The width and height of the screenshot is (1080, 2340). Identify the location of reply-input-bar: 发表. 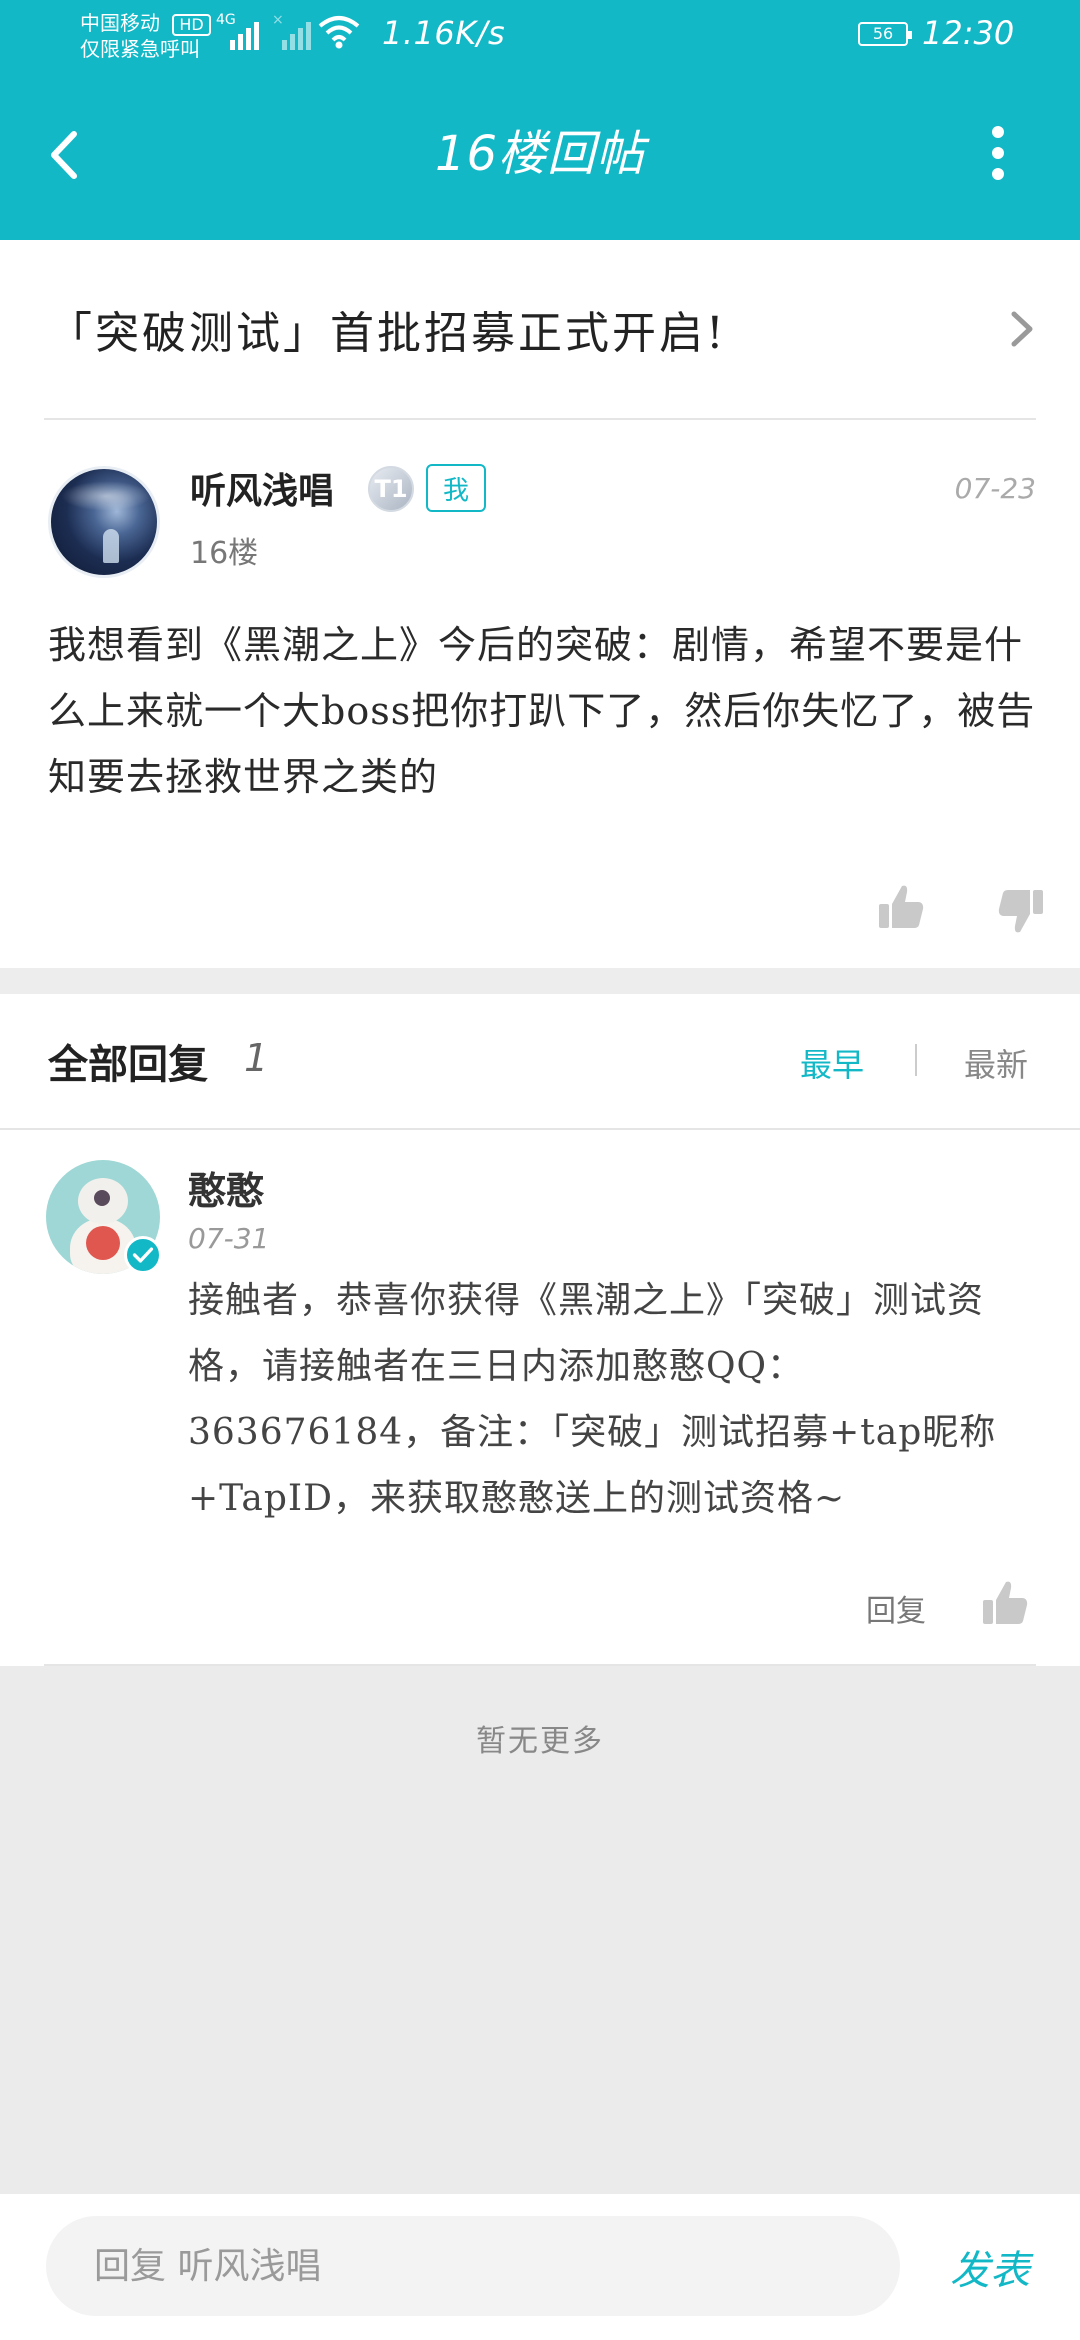
(540, 2267).